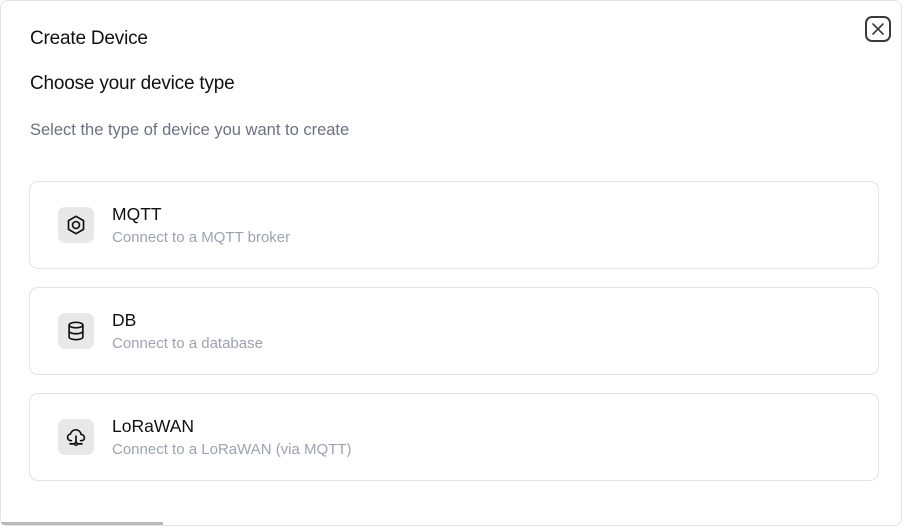 This screenshot has height=528, width=904. What do you see at coordinates (232, 449) in the screenshot?
I see `option-description: Connect to a LoRaWAN (via MQTT)` at bounding box center [232, 449].